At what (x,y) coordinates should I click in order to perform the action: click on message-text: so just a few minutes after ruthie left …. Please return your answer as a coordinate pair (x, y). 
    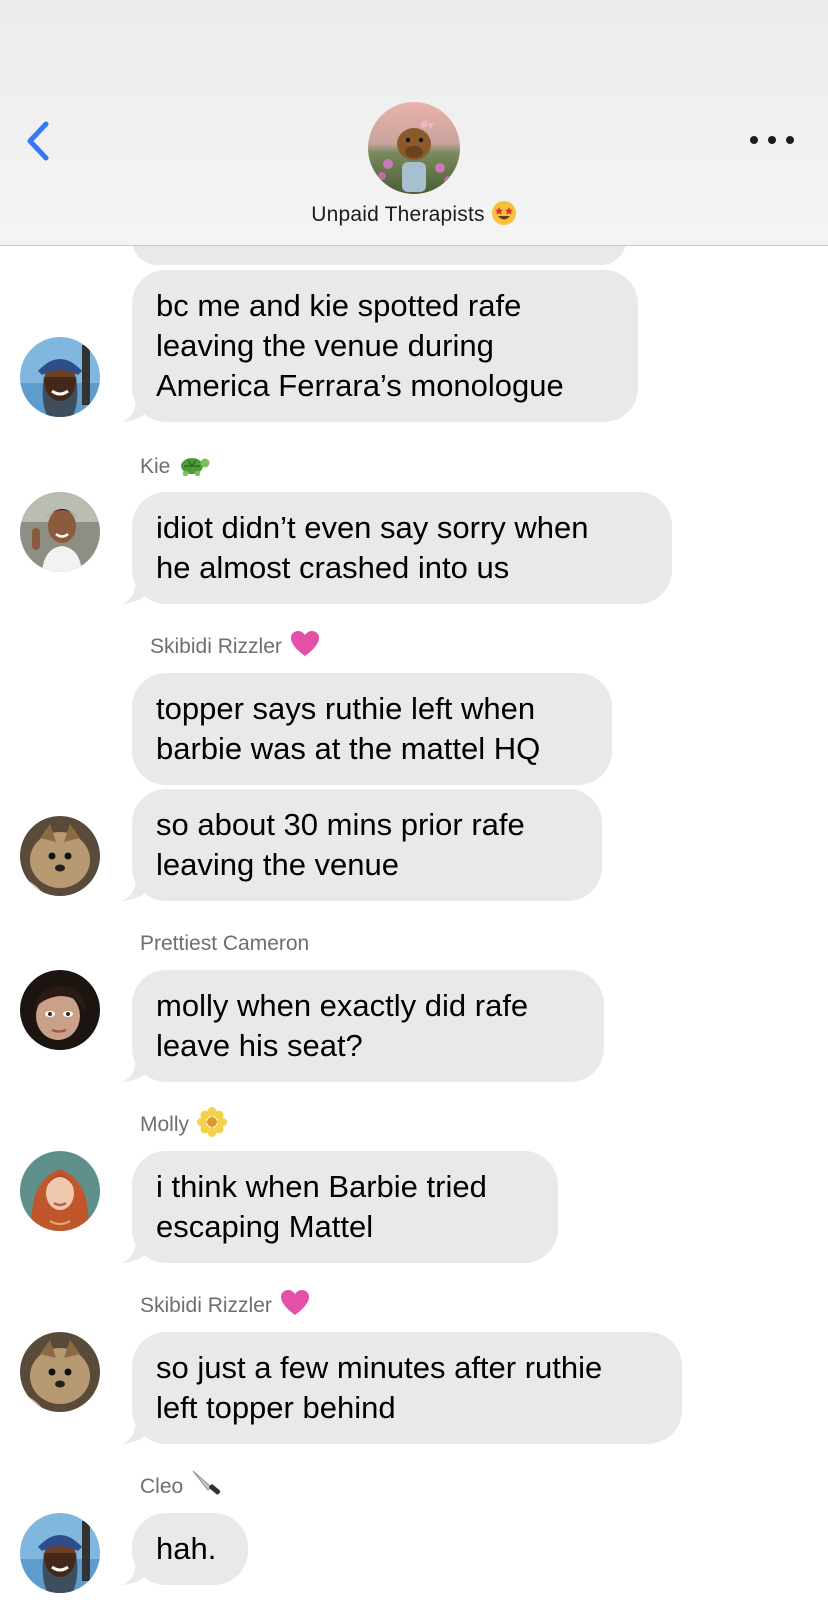
    Looking at the image, I should click on (379, 1387).